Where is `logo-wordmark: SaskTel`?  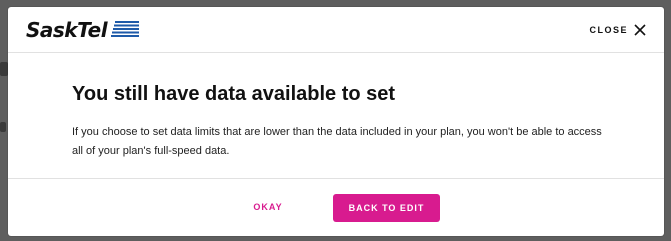
logo-wordmark: SaskTel is located at coordinates (67, 30).